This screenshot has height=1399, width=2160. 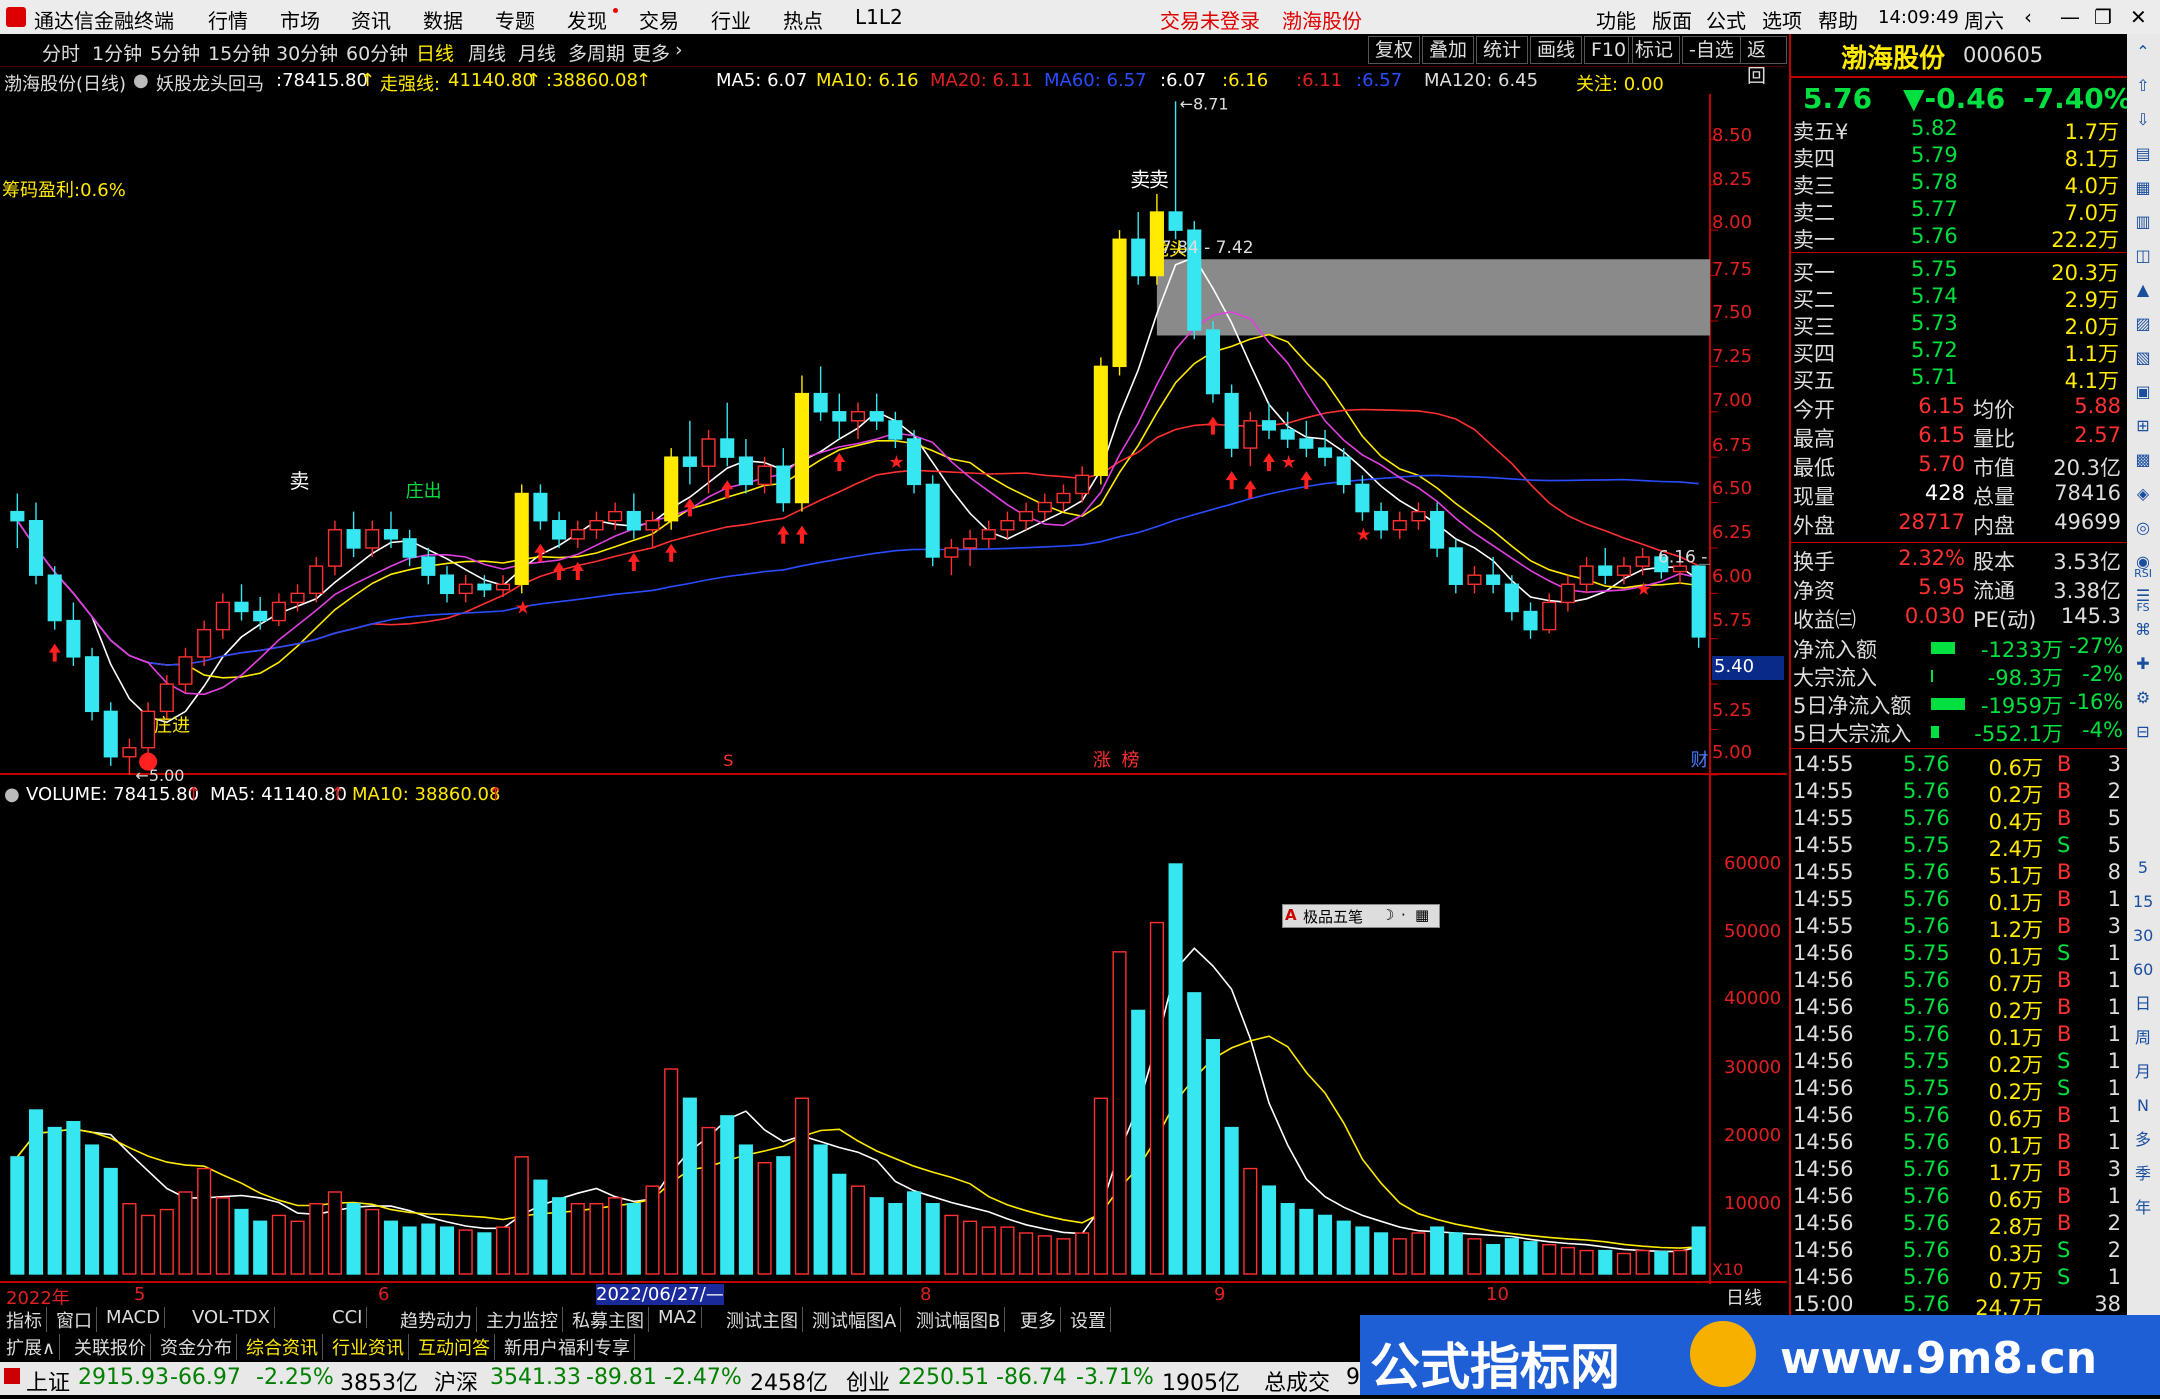 What do you see at coordinates (436, 1320) in the screenshot?
I see `indicator-tab-5: 趋势动力` at bounding box center [436, 1320].